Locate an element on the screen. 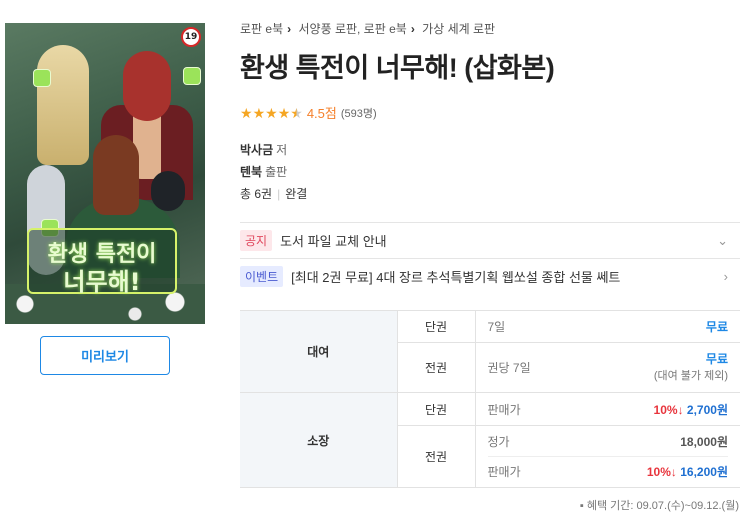  own-full-sale-label: 판매가 is located at coordinates (504, 472).